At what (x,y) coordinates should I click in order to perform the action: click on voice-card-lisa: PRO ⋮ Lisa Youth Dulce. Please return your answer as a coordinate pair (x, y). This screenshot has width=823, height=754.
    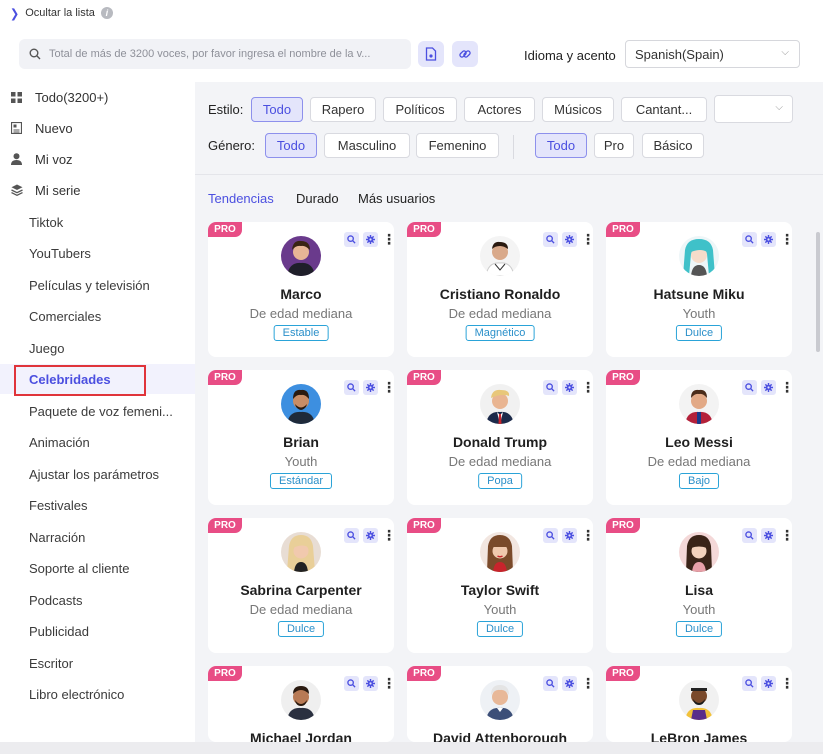
    Looking at the image, I should click on (699, 585).